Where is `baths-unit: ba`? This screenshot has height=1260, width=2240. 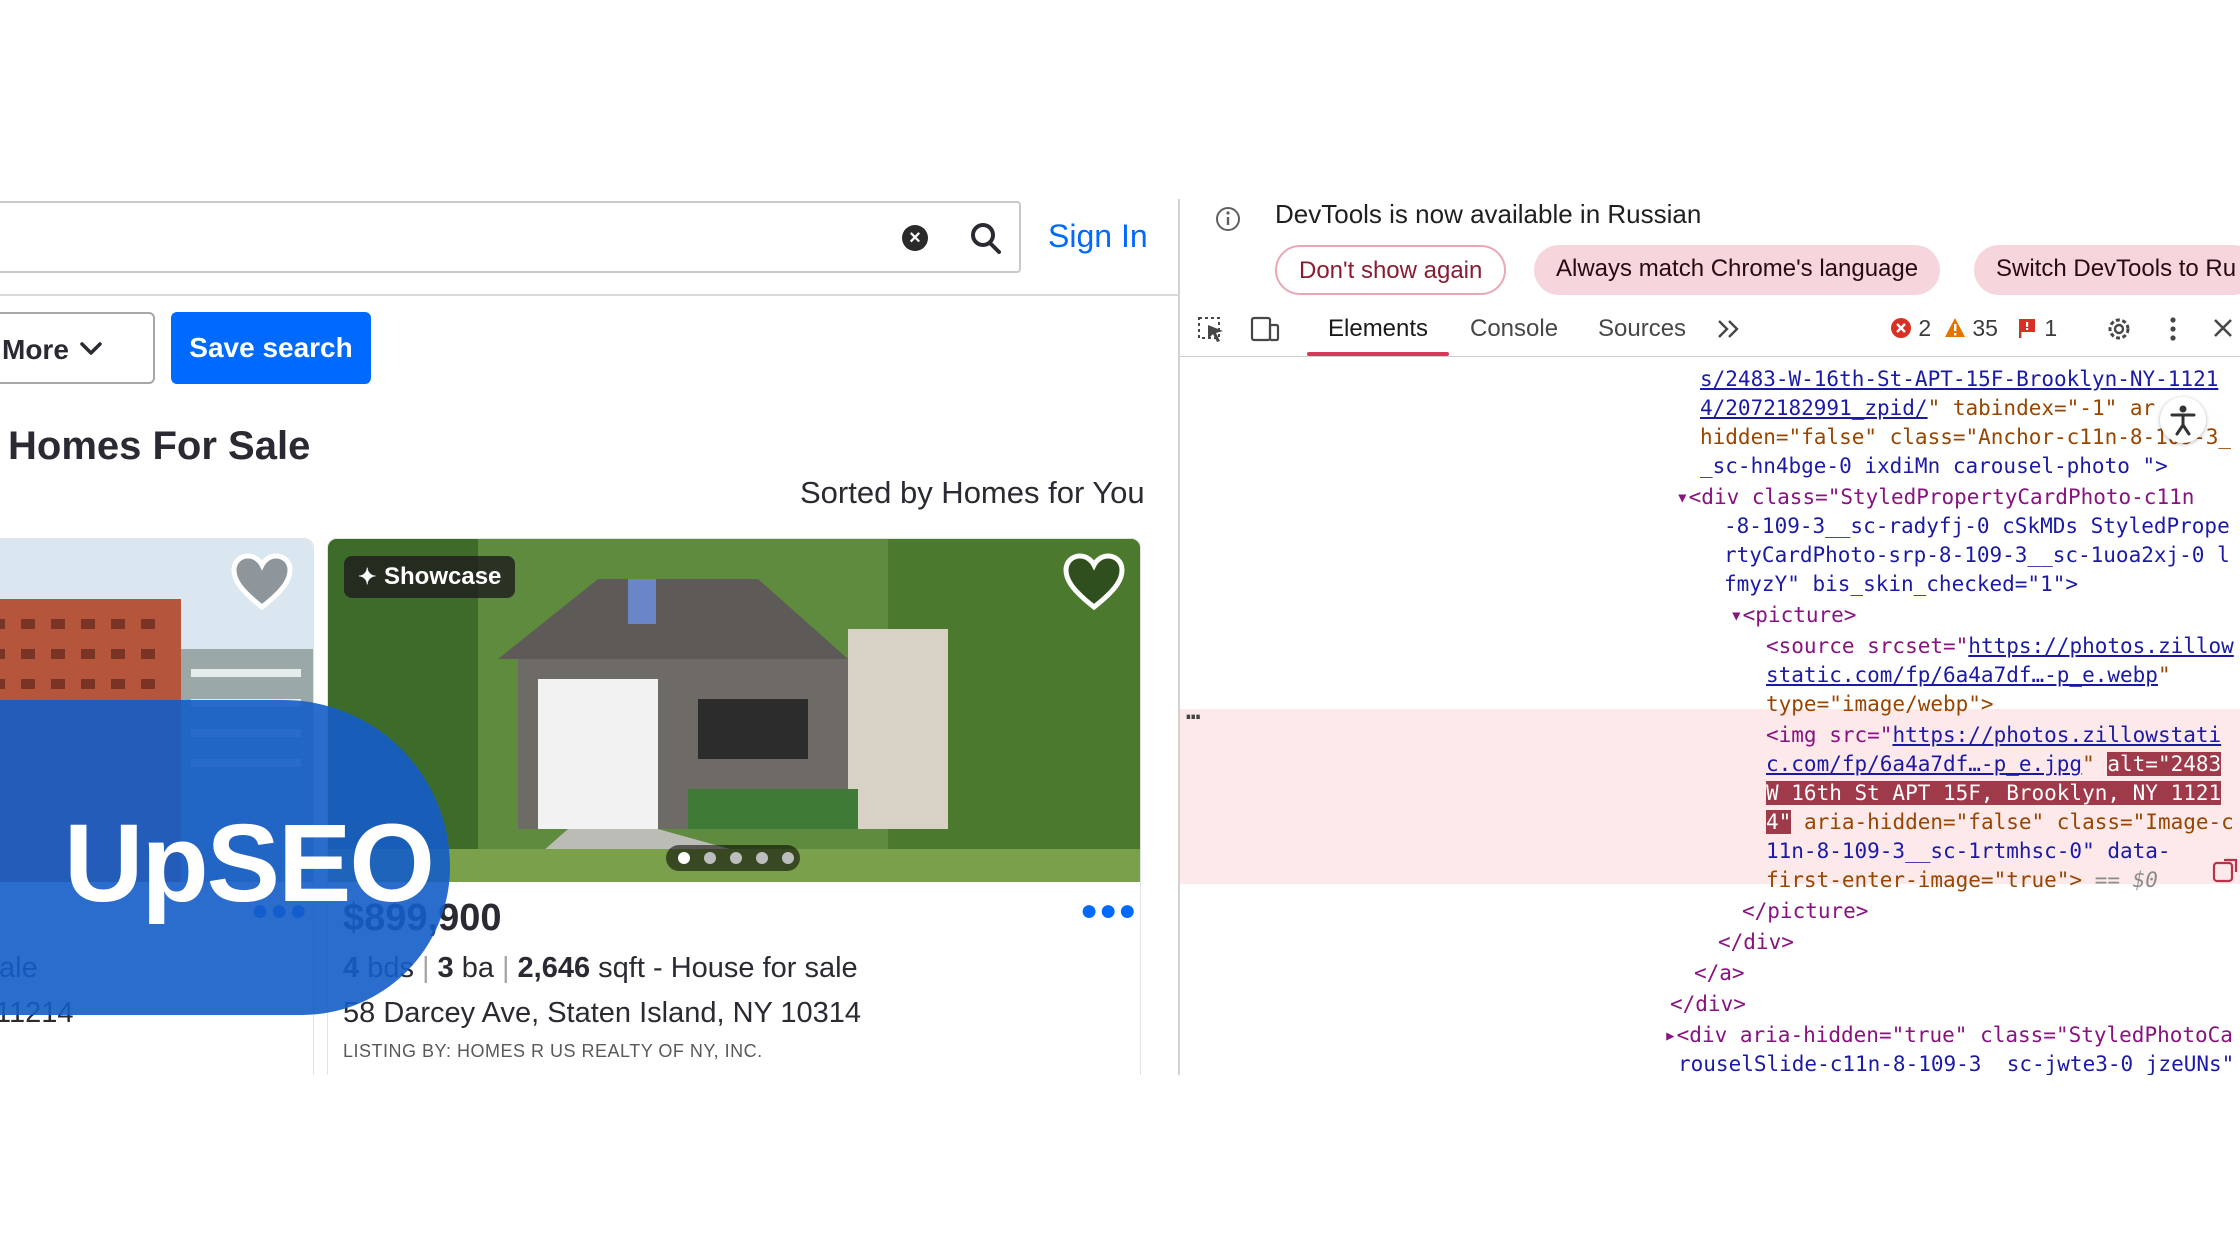
baths-unit: ba is located at coordinates (477, 968).